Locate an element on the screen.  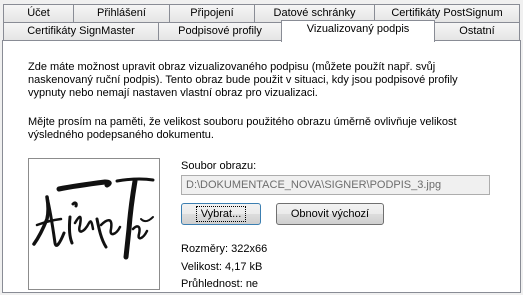
tab-ucet: Účet is located at coordinates (38, 13).